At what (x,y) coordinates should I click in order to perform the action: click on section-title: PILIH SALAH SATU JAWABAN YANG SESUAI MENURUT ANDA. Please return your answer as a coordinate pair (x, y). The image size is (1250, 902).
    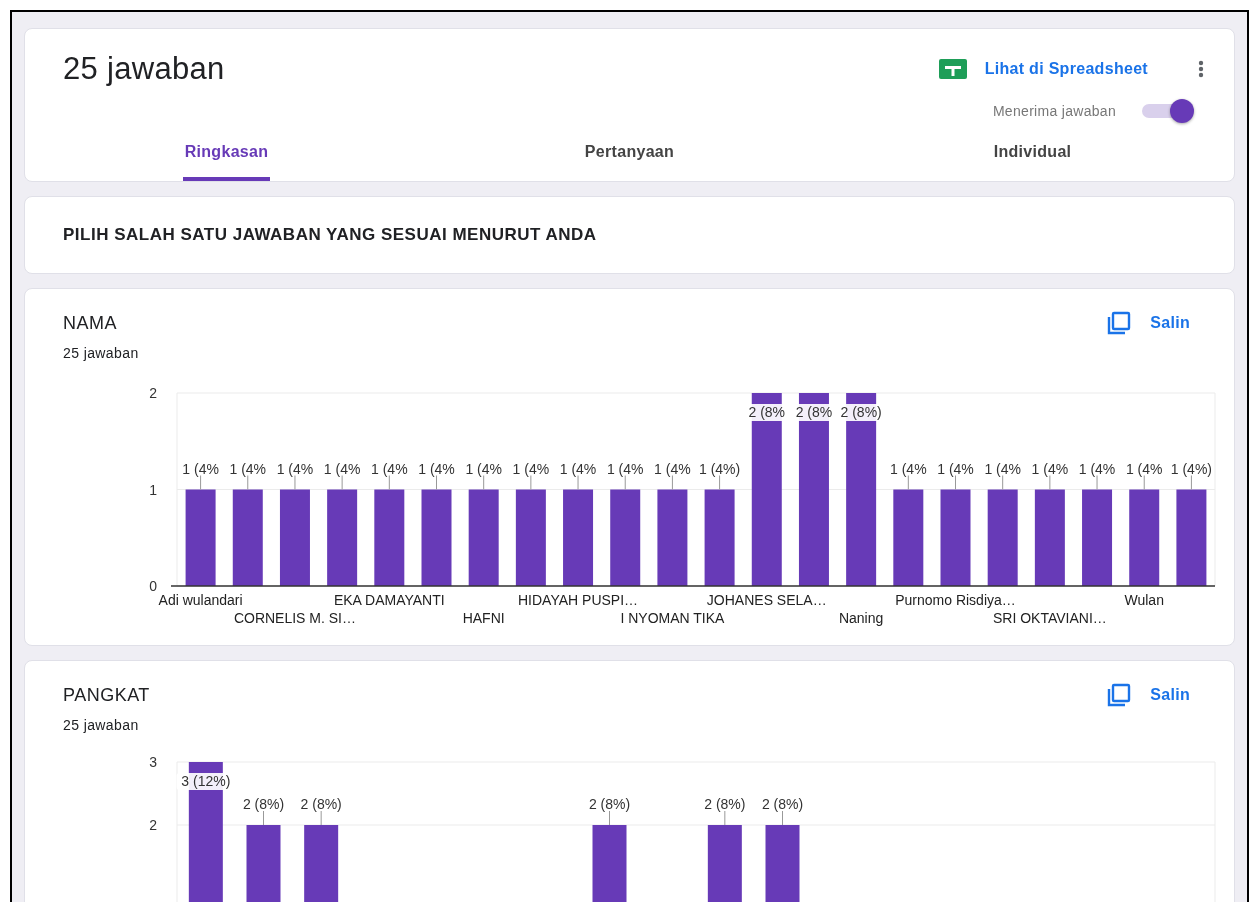
    Looking at the image, I should click on (330, 235).